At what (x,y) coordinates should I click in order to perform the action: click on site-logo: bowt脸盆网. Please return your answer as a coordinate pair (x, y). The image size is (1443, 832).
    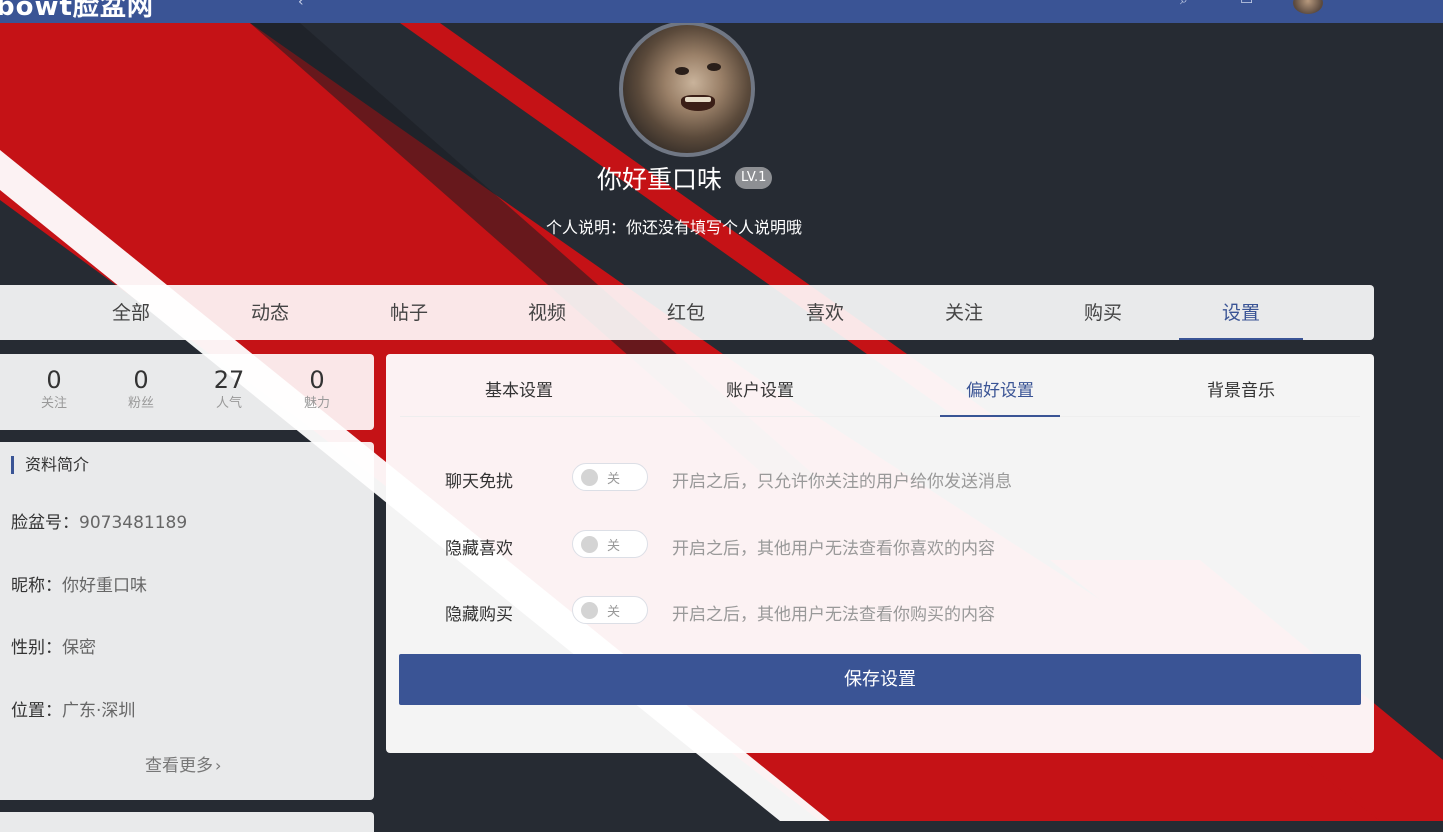
    Looking at the image, I should click on (77, 11).